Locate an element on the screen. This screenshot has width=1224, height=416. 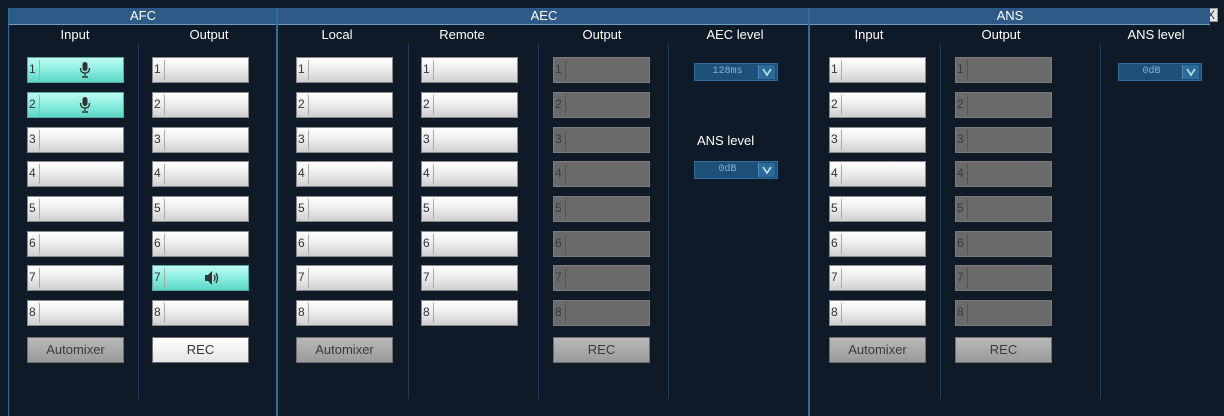
aec-output-6: 6 is located at coordinates (601, 244).